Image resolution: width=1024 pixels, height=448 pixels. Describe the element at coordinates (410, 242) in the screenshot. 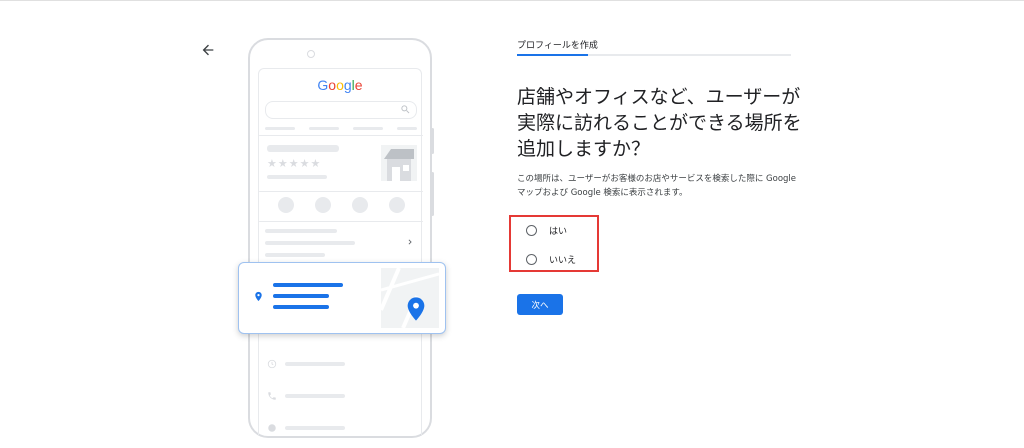

I see `chevron-right-icon` at that location.